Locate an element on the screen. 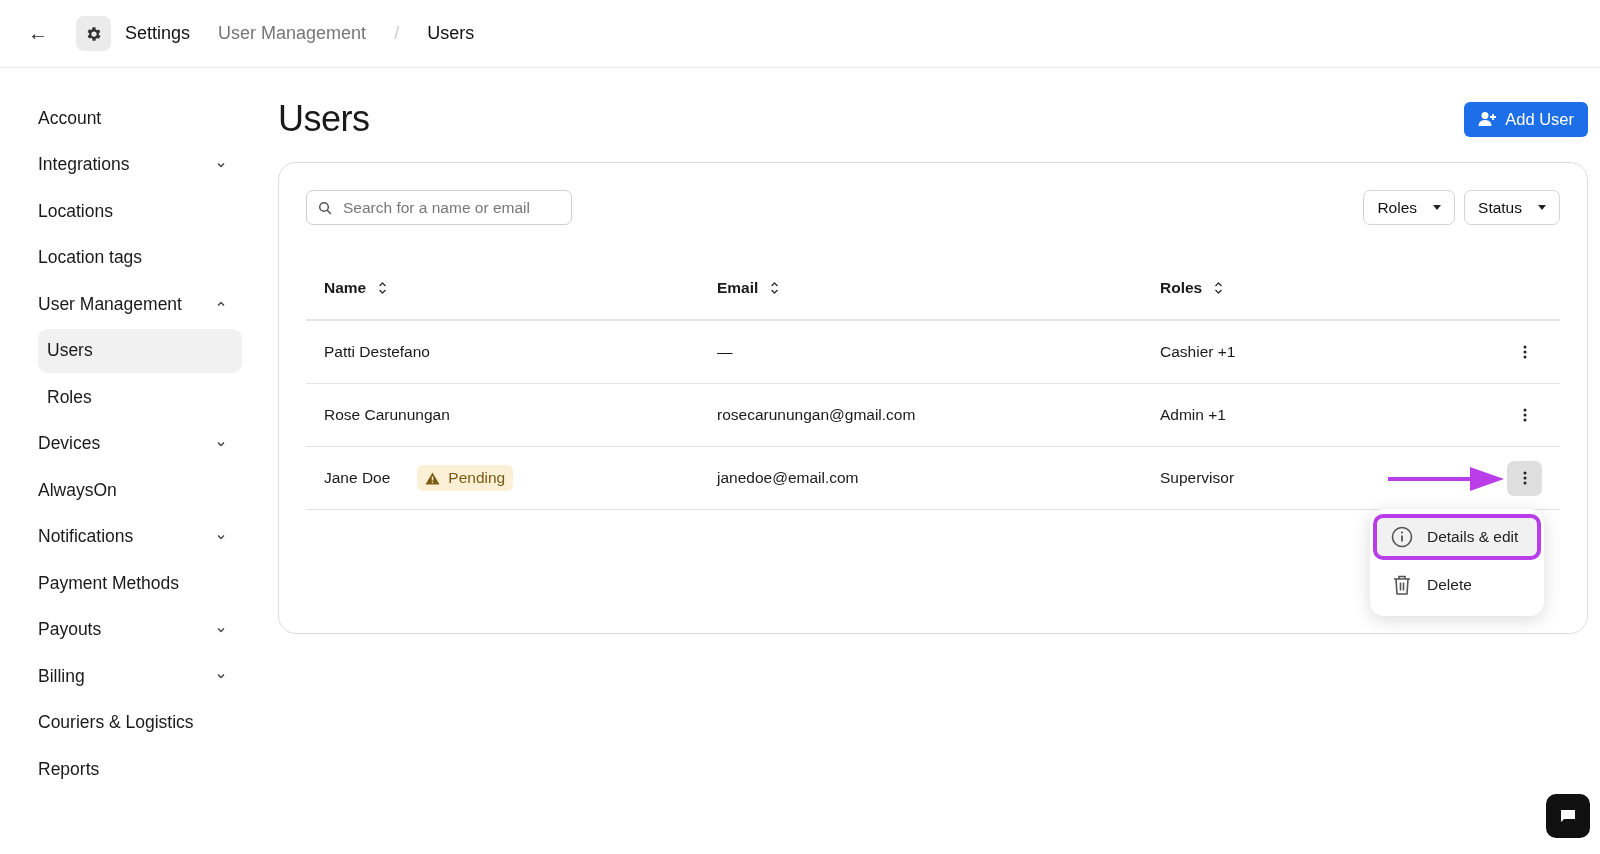 The height and width of the screenshot is (854, 1600). sidebar-group: Payouts is located at coordinates (140, 629).